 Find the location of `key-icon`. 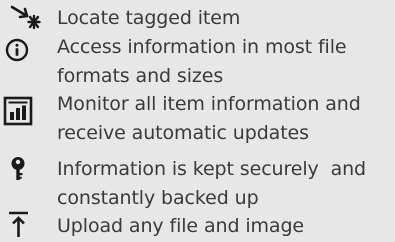

key-icon is located at coordinates (25, 170).